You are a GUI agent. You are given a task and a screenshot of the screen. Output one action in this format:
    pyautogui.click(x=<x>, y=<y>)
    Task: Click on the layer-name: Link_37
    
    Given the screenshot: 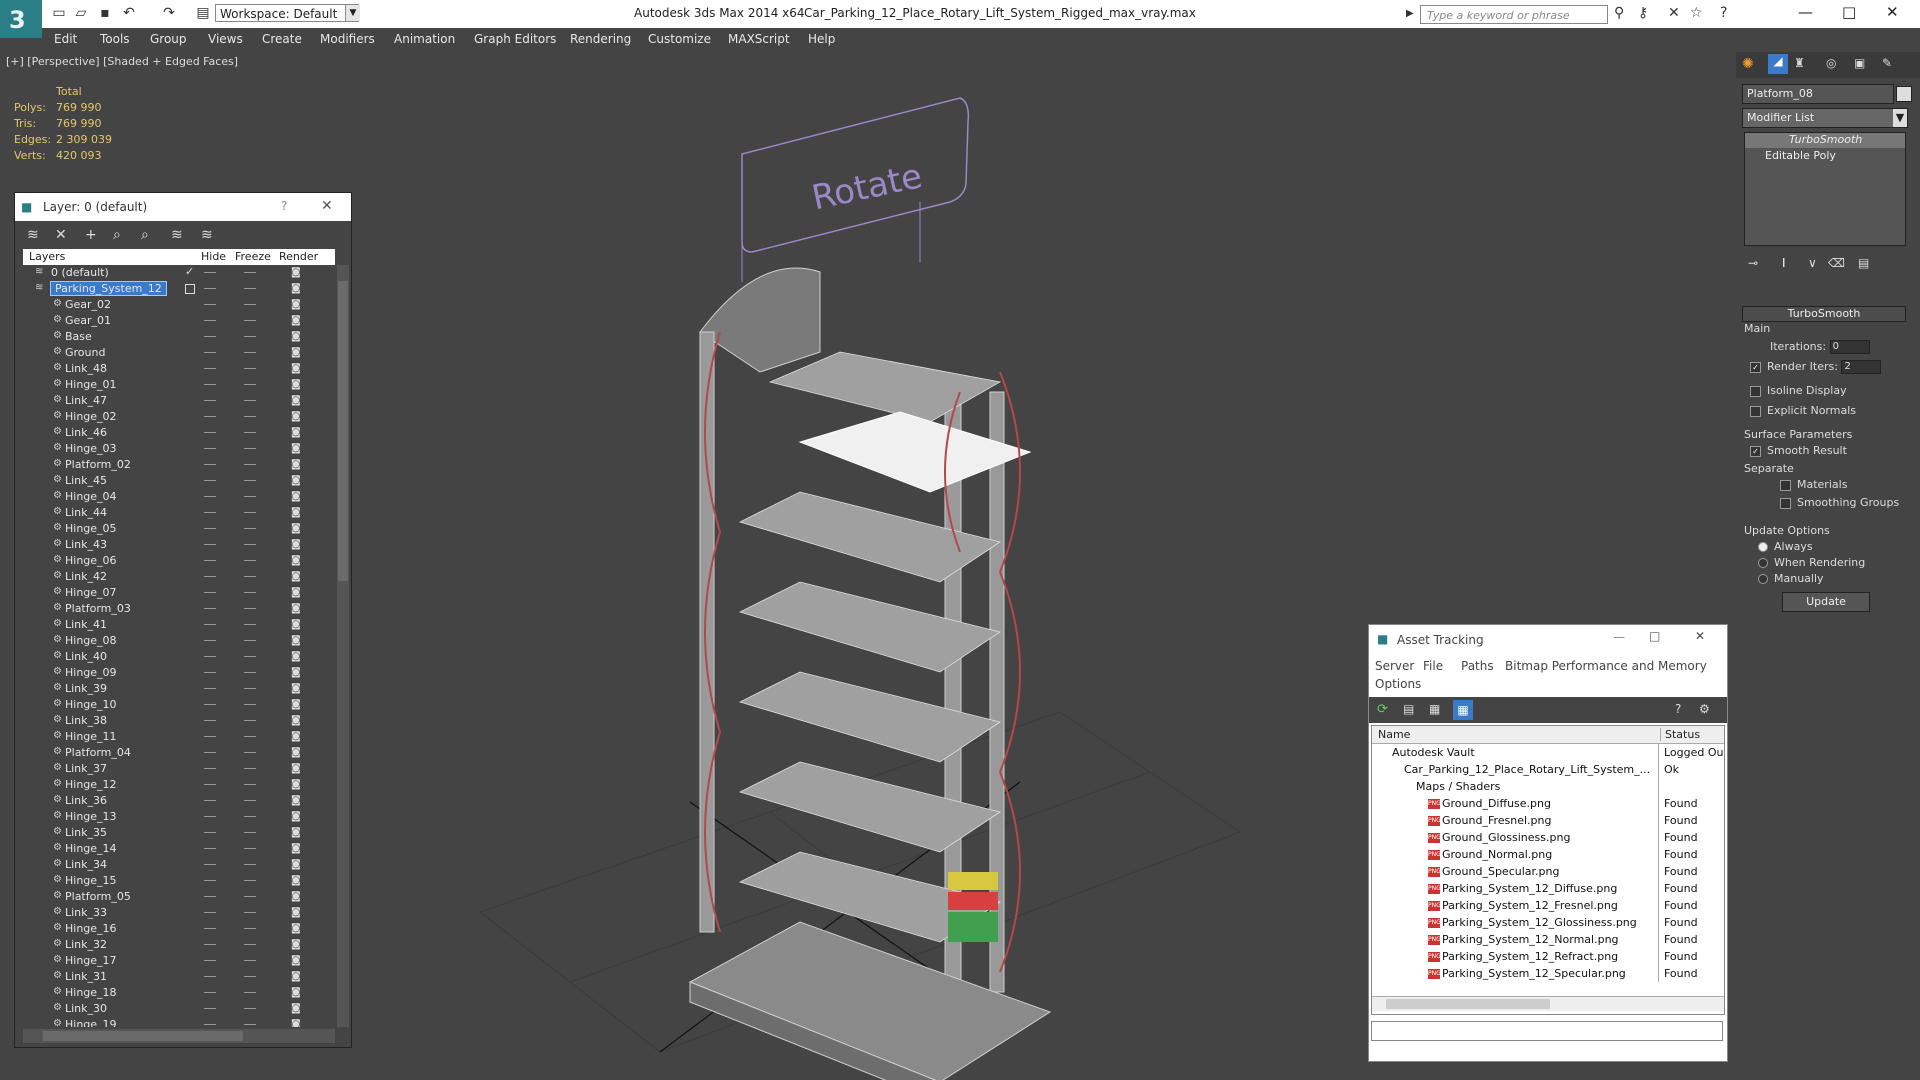 What is the action you would take?
    pyautogui.click(x=86, y=768)
    